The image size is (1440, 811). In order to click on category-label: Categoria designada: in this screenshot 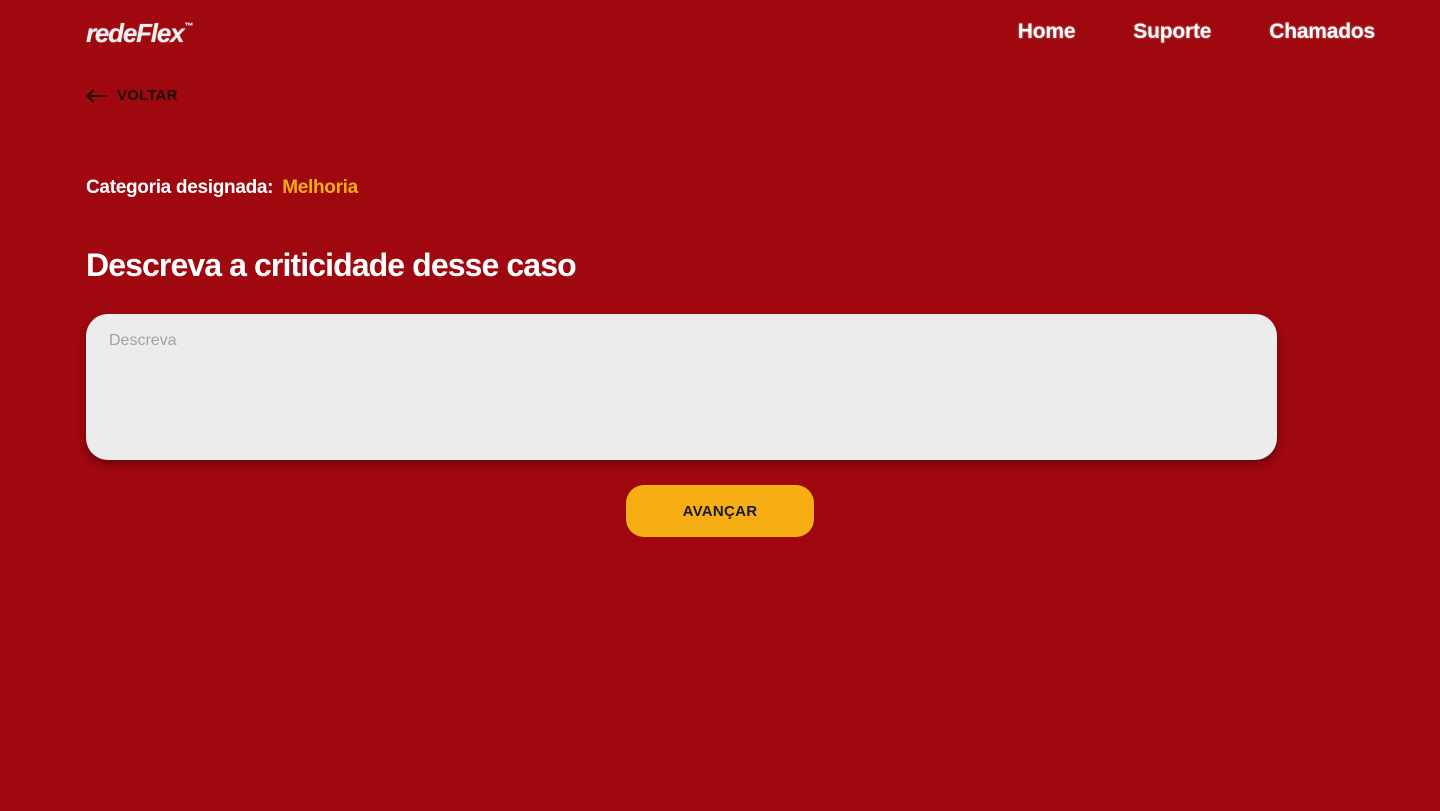, I will do `click(180, 187)`.